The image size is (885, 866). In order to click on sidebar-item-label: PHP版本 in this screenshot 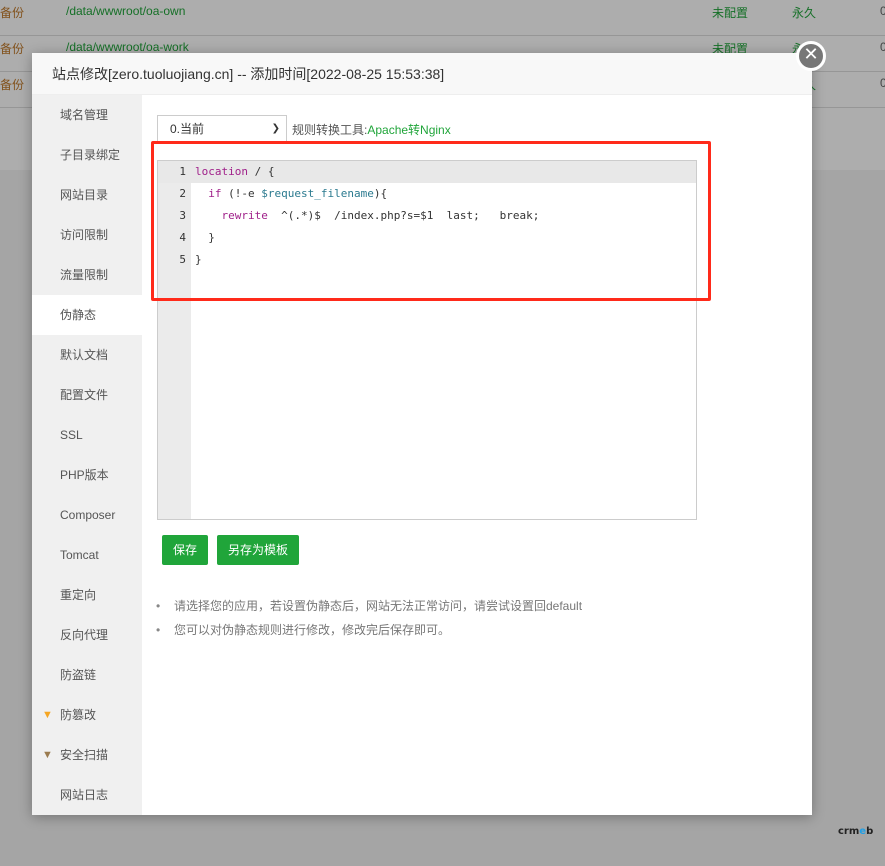, I will do `click(84, 475)`.